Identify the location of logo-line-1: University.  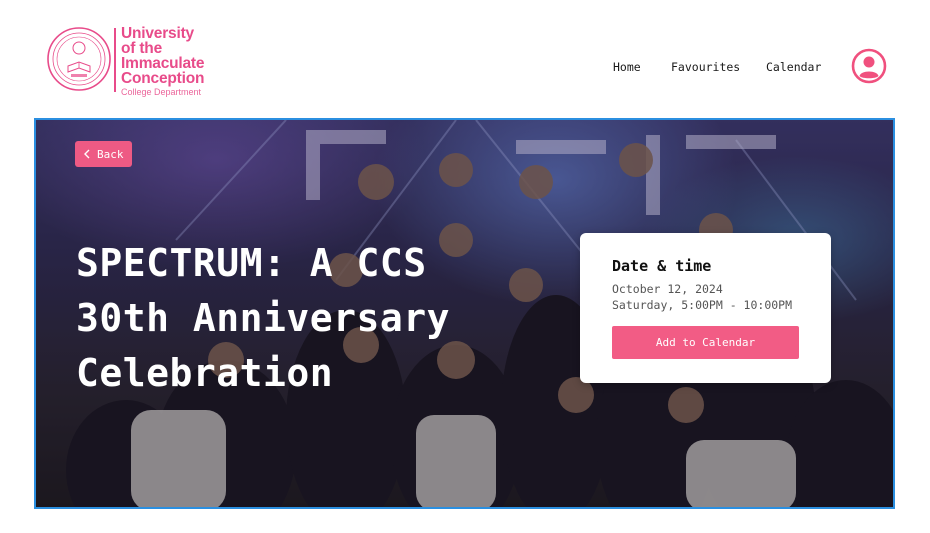
(157, 33).